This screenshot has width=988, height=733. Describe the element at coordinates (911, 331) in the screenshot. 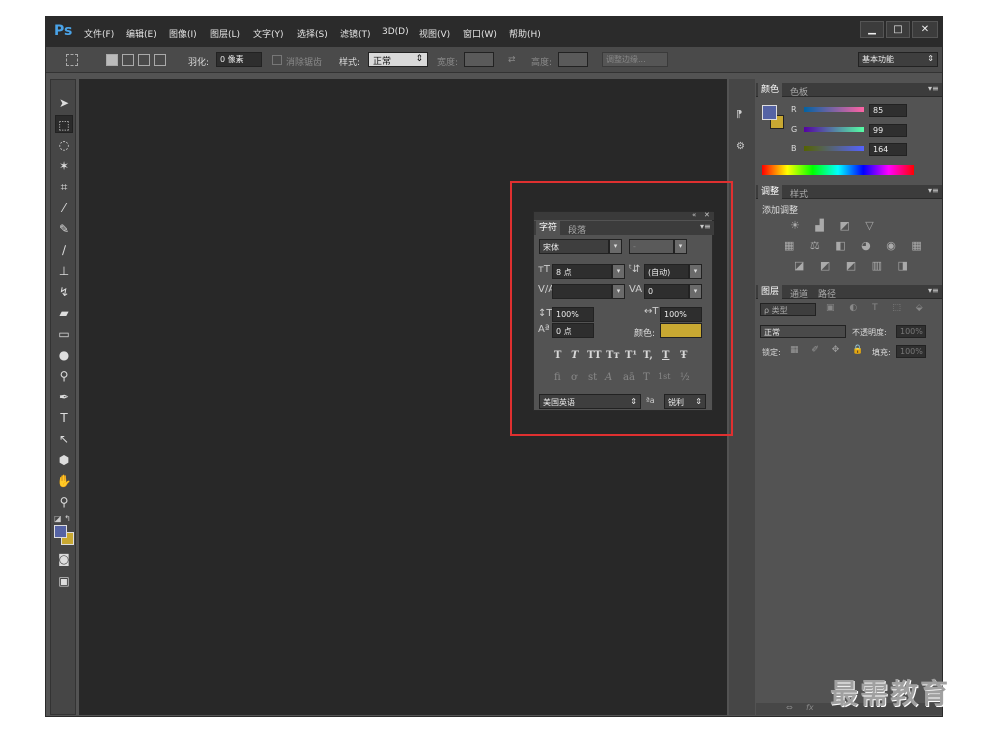

I see `opacity-input: 100%` at that location.